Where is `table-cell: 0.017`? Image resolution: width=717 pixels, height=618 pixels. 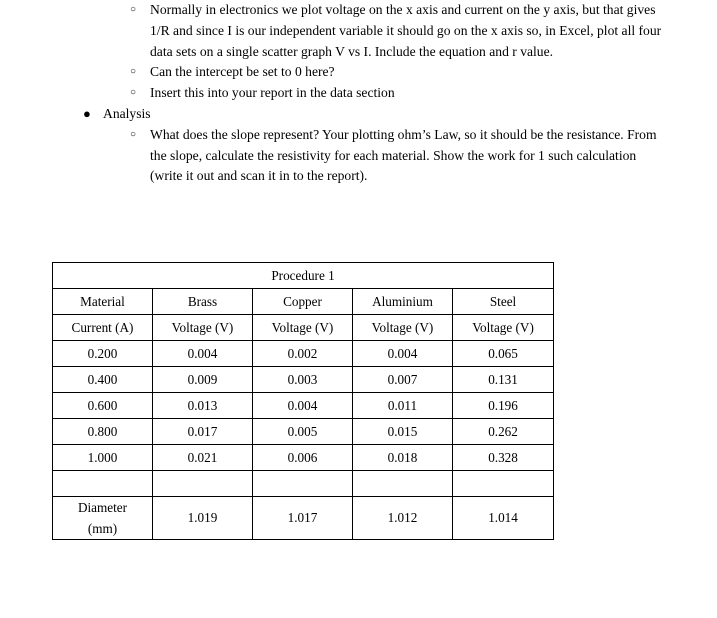 table-cell: 0.017 is located at coordinates (202, 431).